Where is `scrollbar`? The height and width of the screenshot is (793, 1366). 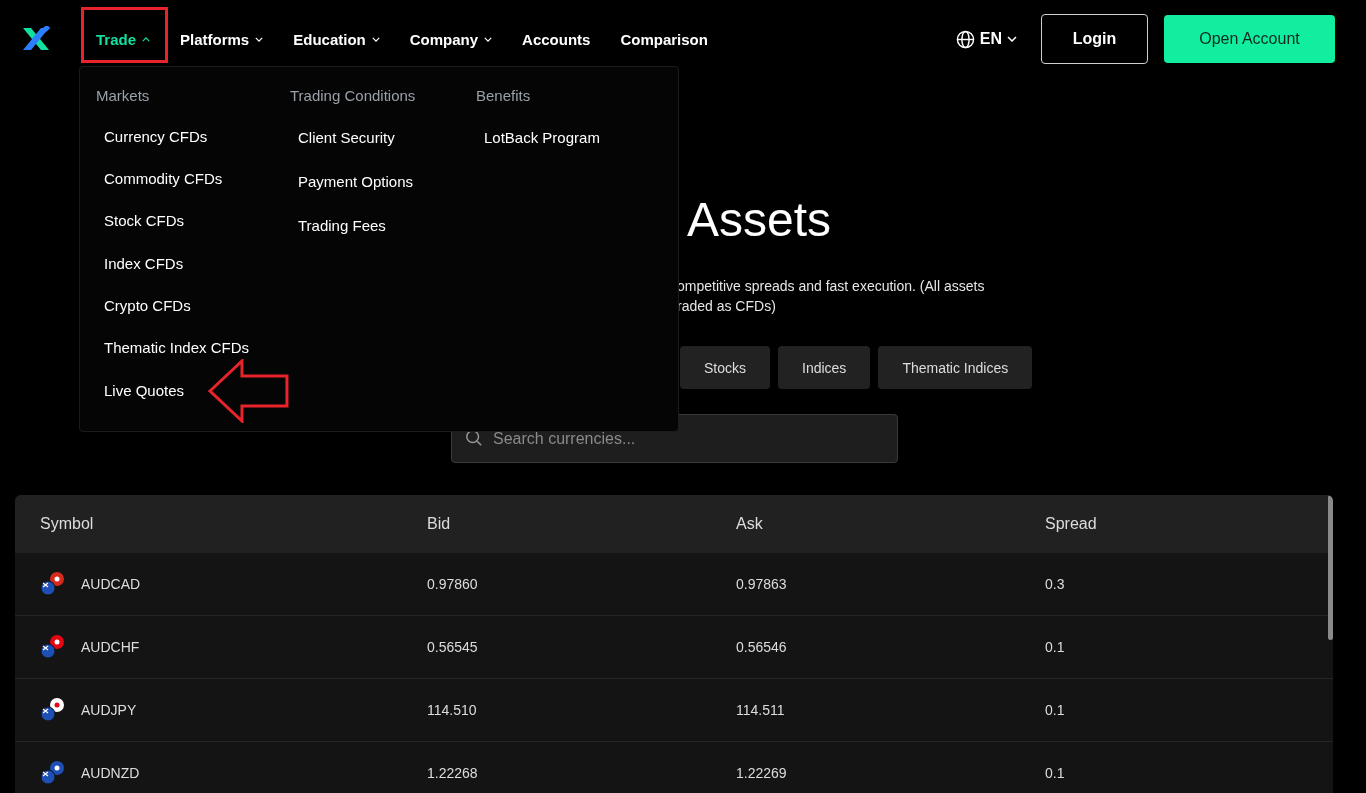
scrollbar is located at coordinates (1330, 567).